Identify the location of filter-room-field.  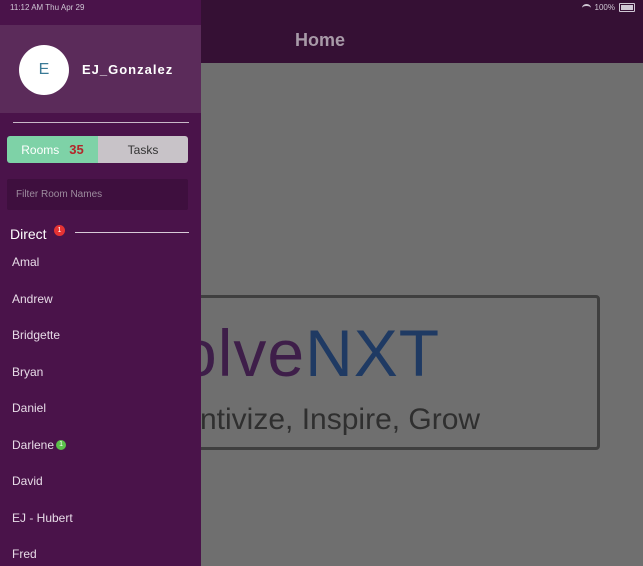
(97, 194).